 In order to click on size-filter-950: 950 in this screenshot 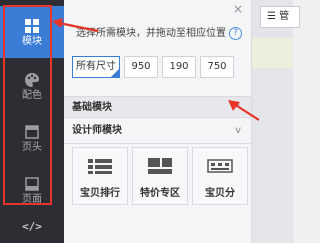, I will do `click(141, 67)`.